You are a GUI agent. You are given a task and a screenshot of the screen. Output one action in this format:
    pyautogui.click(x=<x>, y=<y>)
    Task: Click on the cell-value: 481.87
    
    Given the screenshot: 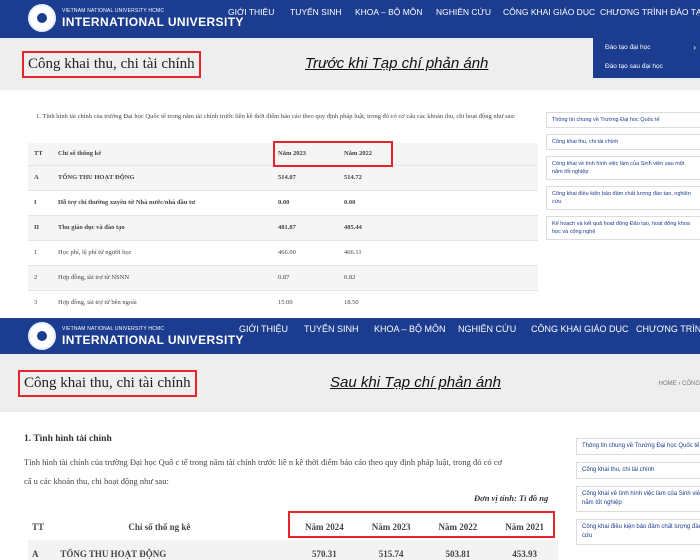 What is the action you would take?
    pyautogui.click(x=311, y=227)
    